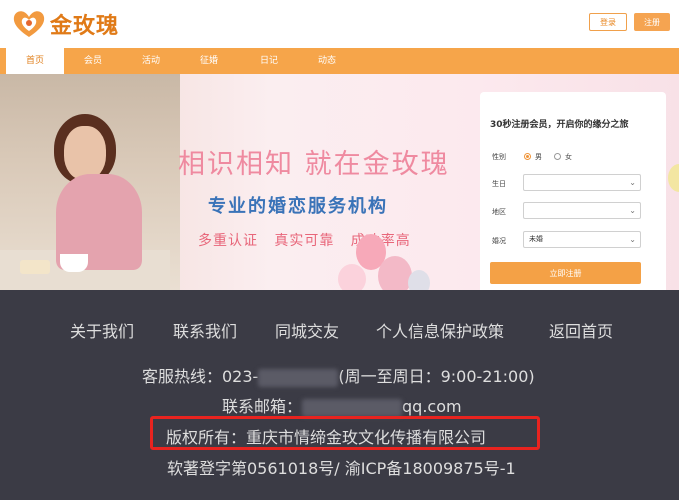 This screenshot has height=500, width=679. I want to click on register-now-button: 立即注册, so click(565, 273).